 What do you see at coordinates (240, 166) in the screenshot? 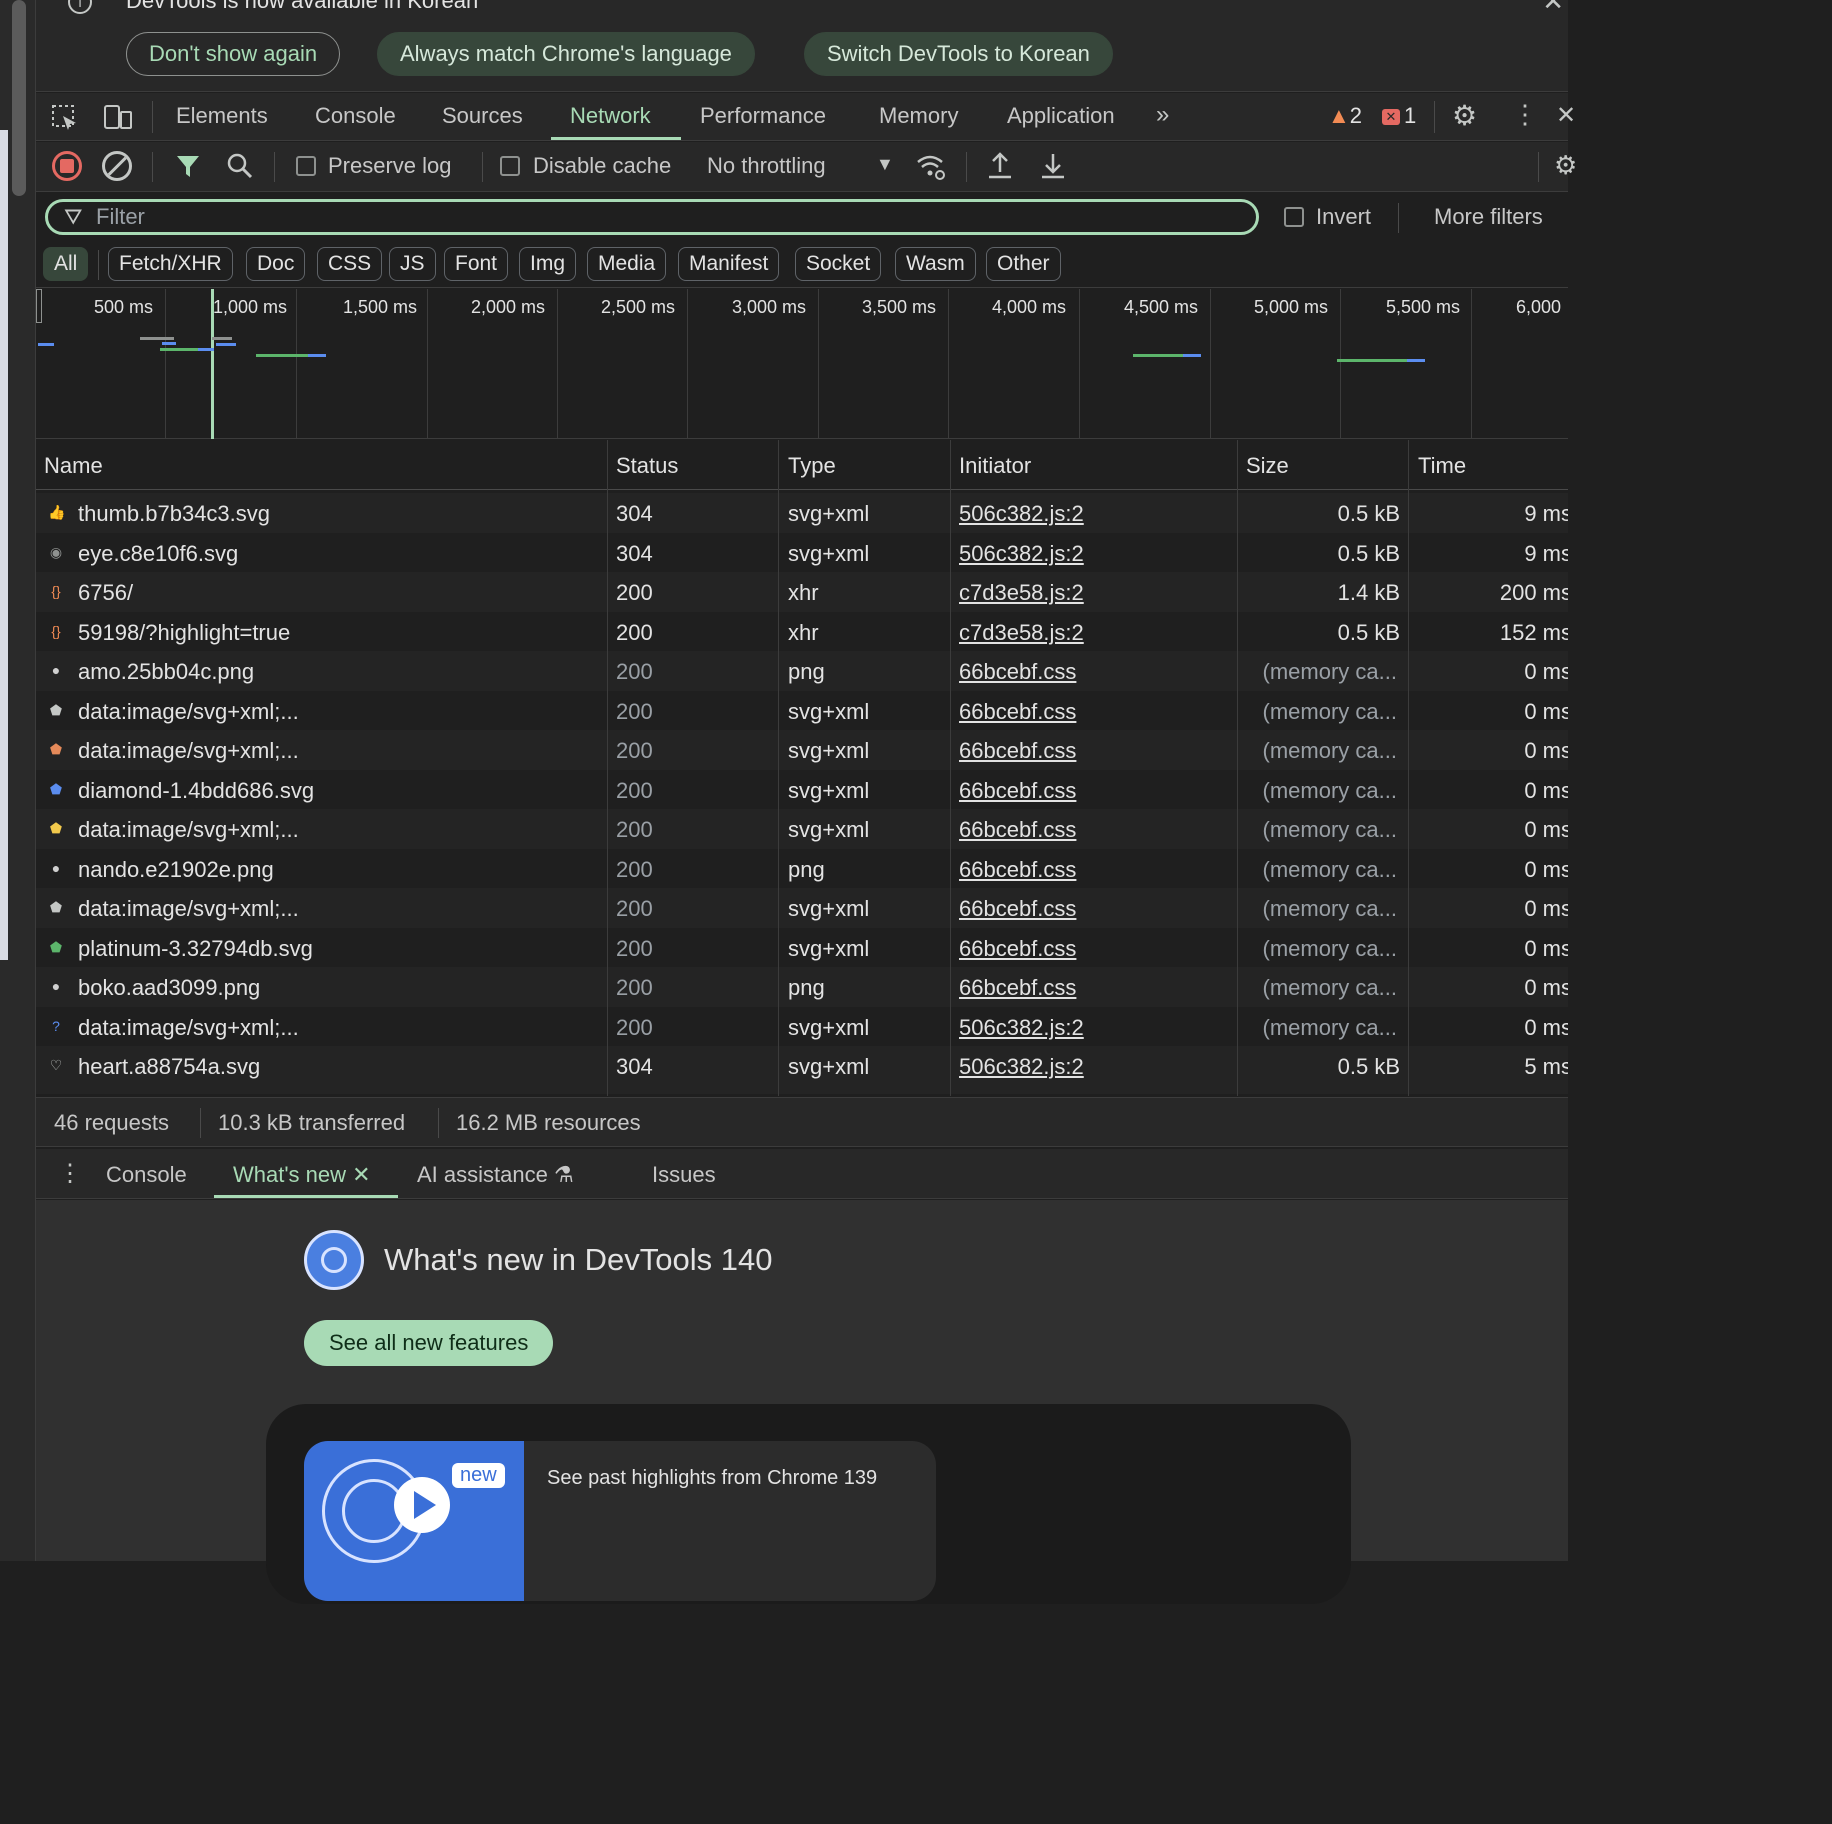
I see `search-icon` at bounding box center [240, 166].